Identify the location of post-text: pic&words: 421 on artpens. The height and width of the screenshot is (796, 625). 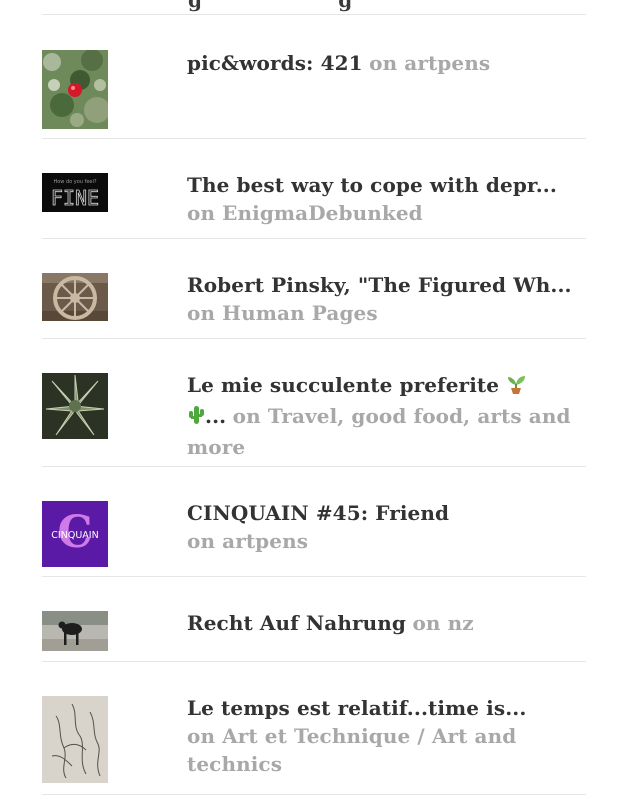
(387, 63).